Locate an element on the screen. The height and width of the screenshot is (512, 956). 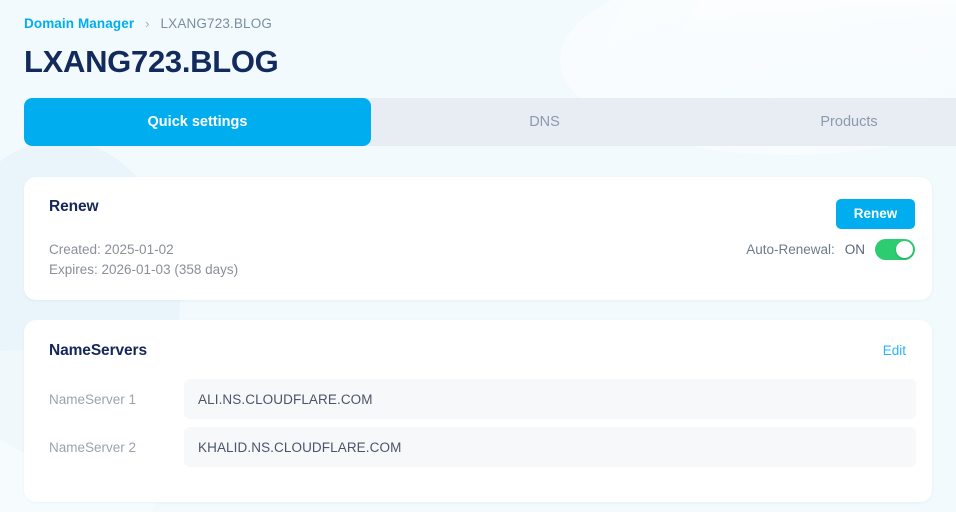
tab-dns-label: DNS is located at coordinates (544, 122).